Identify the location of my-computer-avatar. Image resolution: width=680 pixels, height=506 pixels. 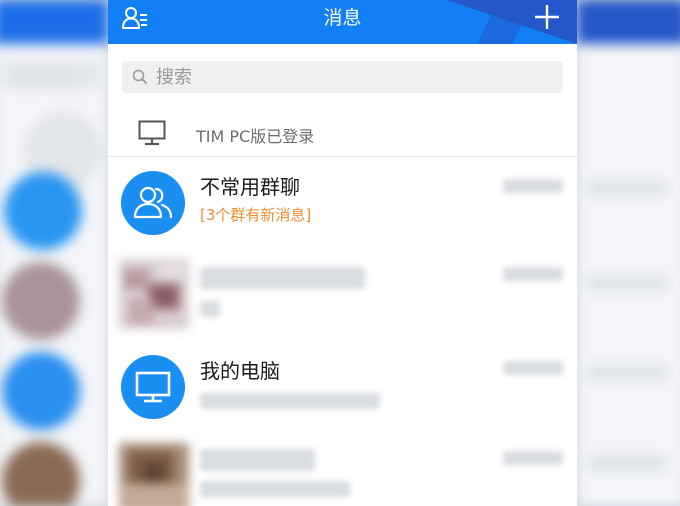
(153, 387).